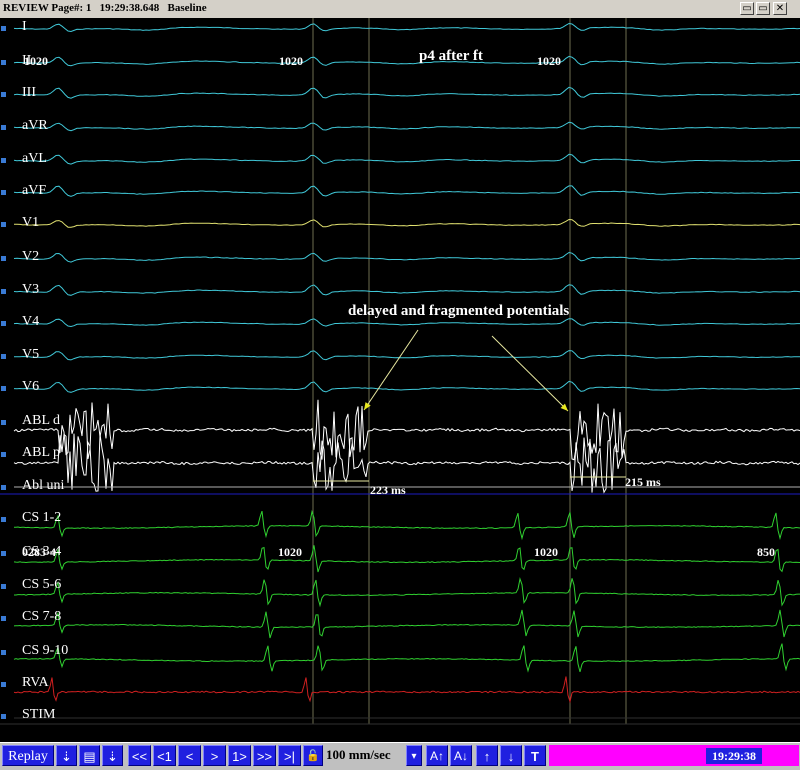 This screenshot has width=800, height=770. Describe the element at coordinates (45, 651) in the screenshot. I see `channel-label-cs-9-10: CS 9-10` at that location.